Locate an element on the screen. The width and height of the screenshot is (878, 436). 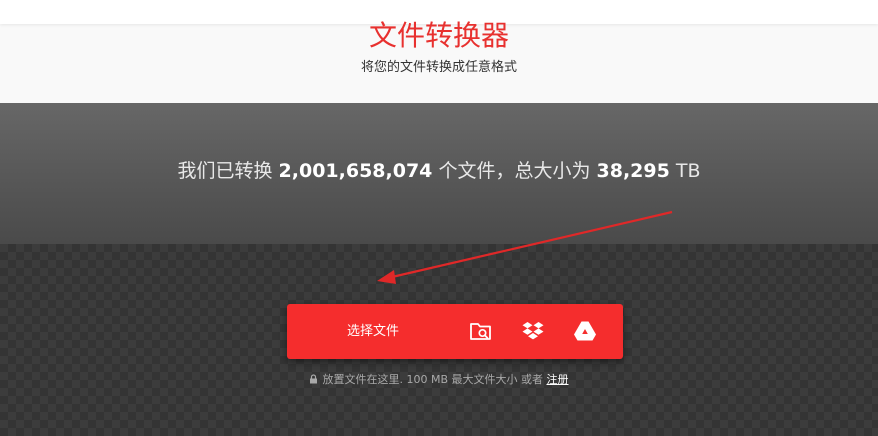
page-subtitle: 将您的文件转换成任意格式 is located at coordinates (438, 67).